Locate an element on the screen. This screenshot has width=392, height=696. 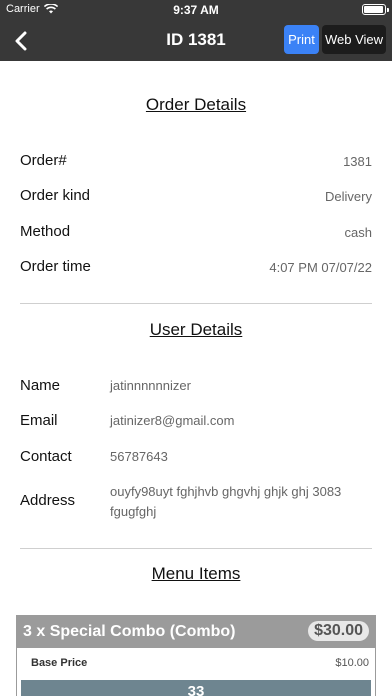
web-view-button: Web View is located at coordinates (354, 39).